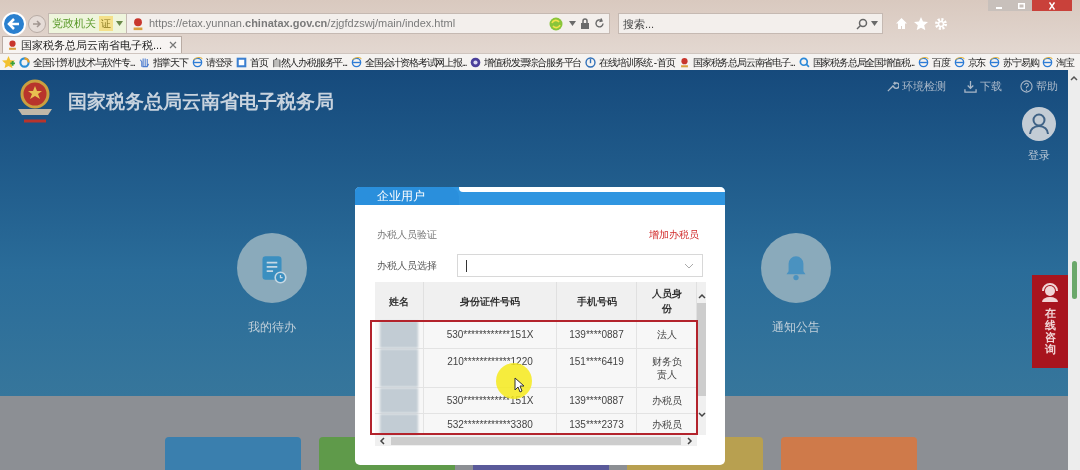 The height and width of the screenshot is (470, 1080). I want to click on table-cell: 139****0887, so click(597, 400).